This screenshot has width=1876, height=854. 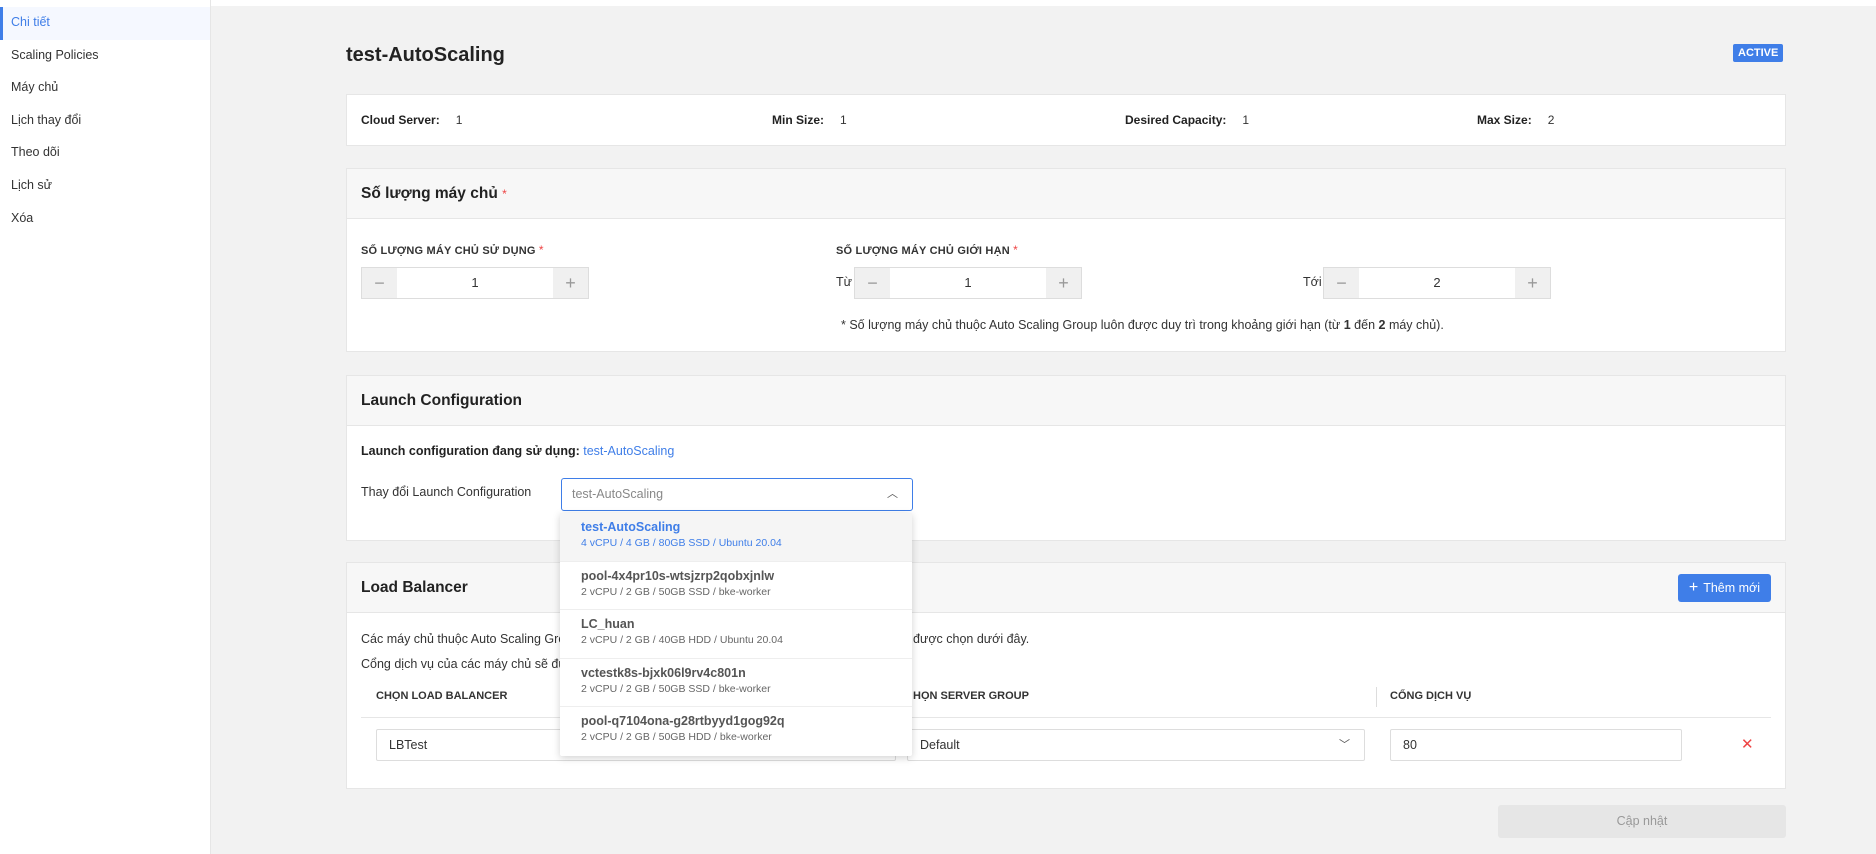 I want to click on launch-configuration-title: Launch Configuration, so click(x=1066, y=401).